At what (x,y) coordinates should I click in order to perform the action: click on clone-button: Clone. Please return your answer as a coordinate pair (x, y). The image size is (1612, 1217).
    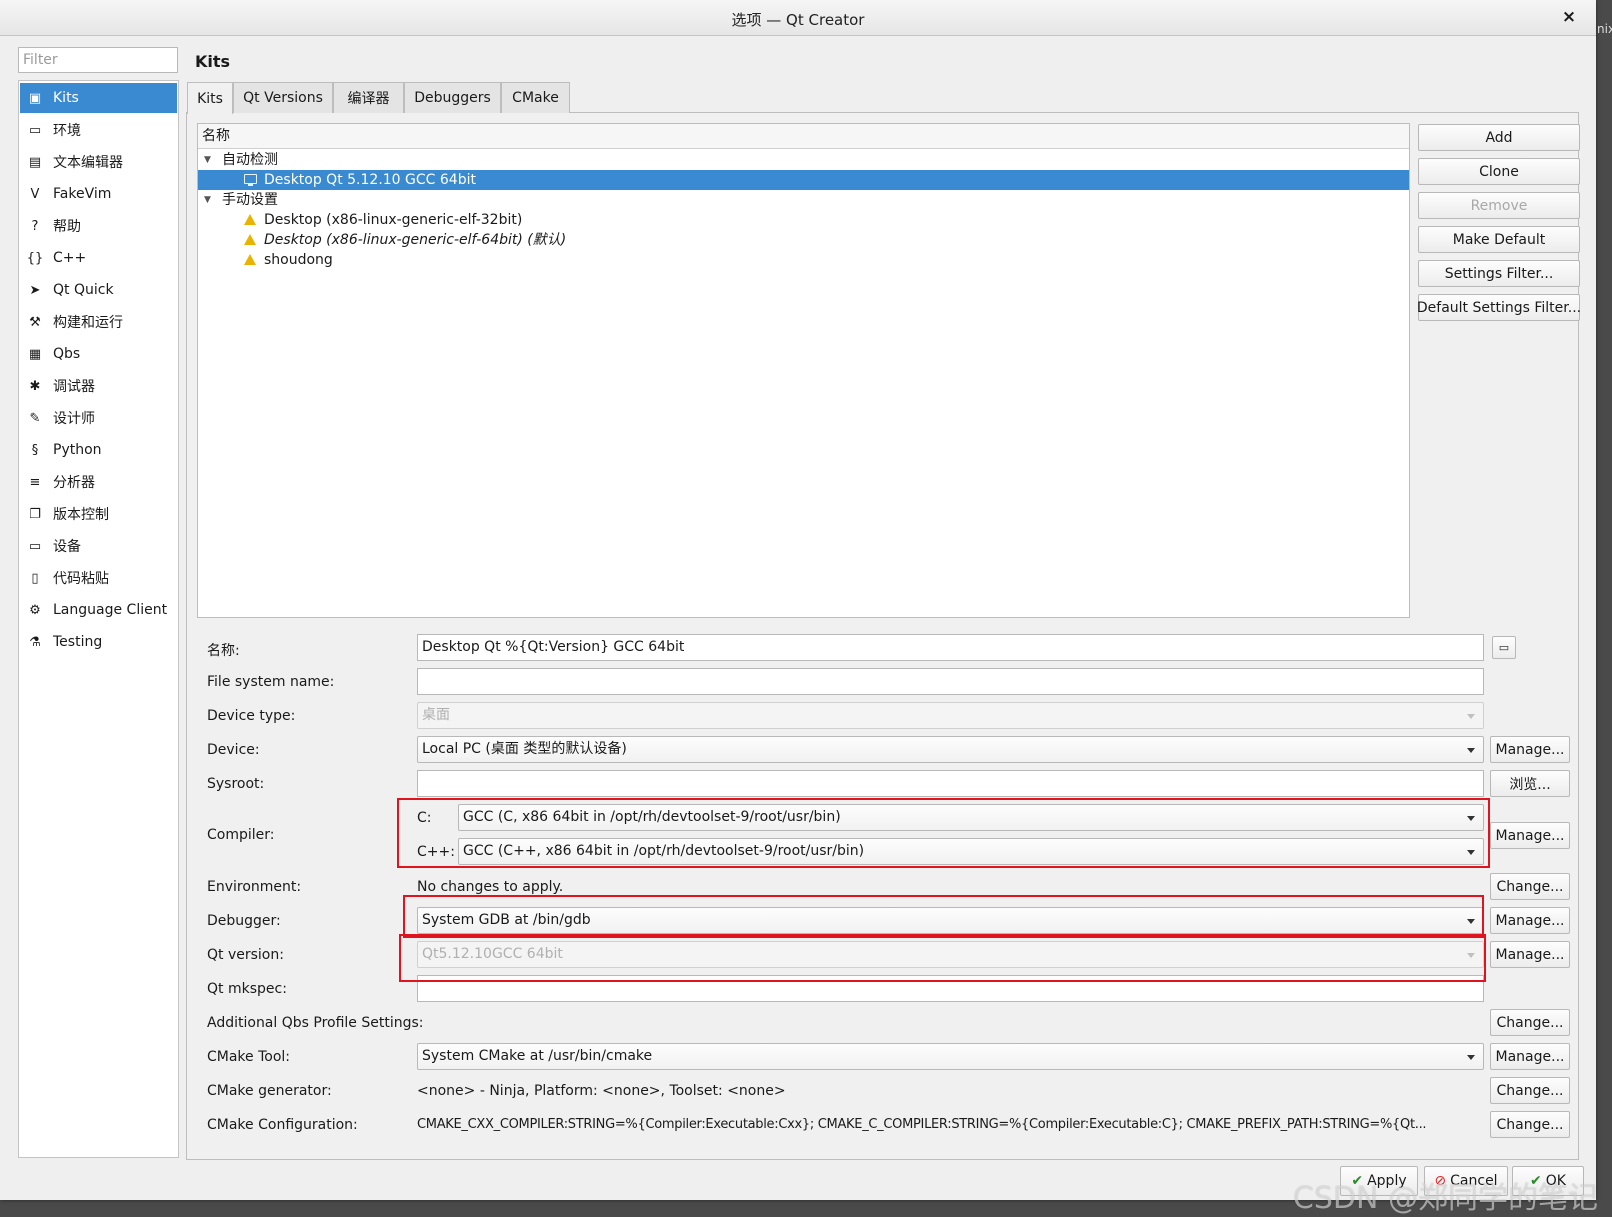
    Looking at the image, I should click on (1499, 171).